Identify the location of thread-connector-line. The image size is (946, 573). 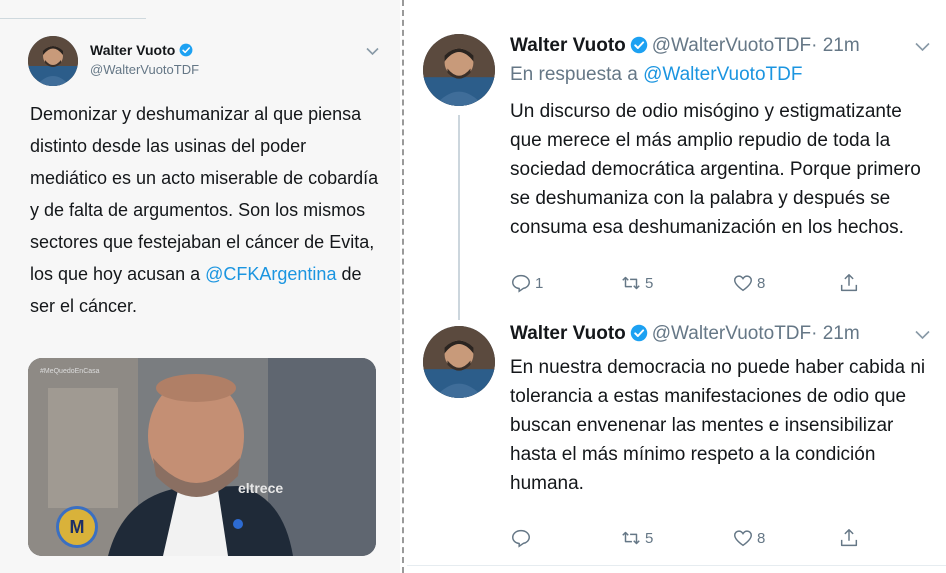
(459, 217).